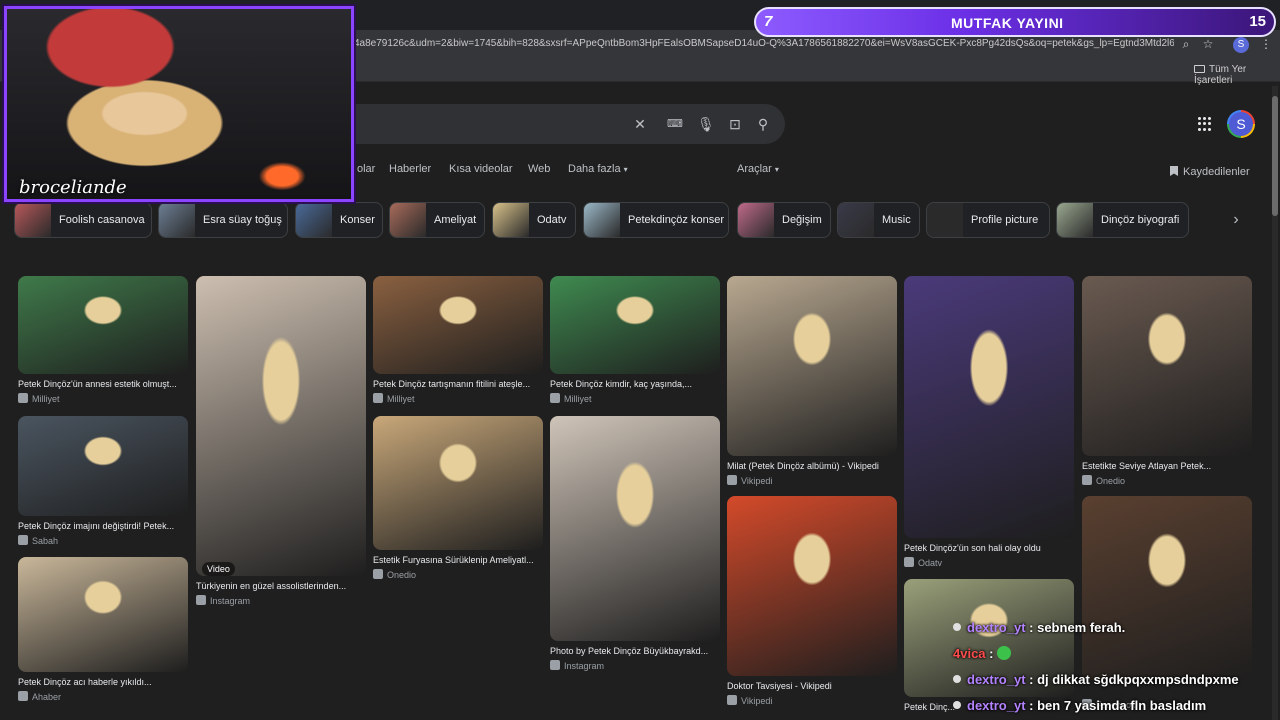 The height and width of the screenshot is (720, 1280). I want to click on user-badge-icon, so click(957, 627).